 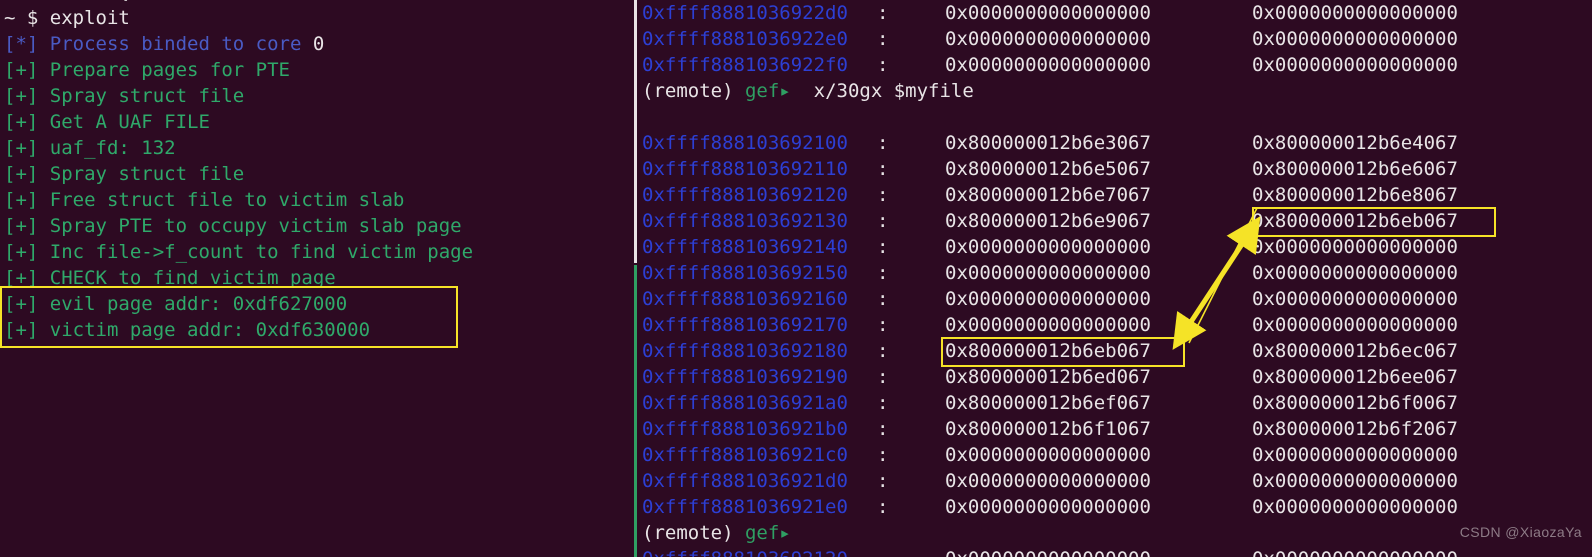 What do you see at coordinates (112, 148) in the screenshot?
I see `log-line-text: uaf_fd: 132` at bounding box center [112, 148].